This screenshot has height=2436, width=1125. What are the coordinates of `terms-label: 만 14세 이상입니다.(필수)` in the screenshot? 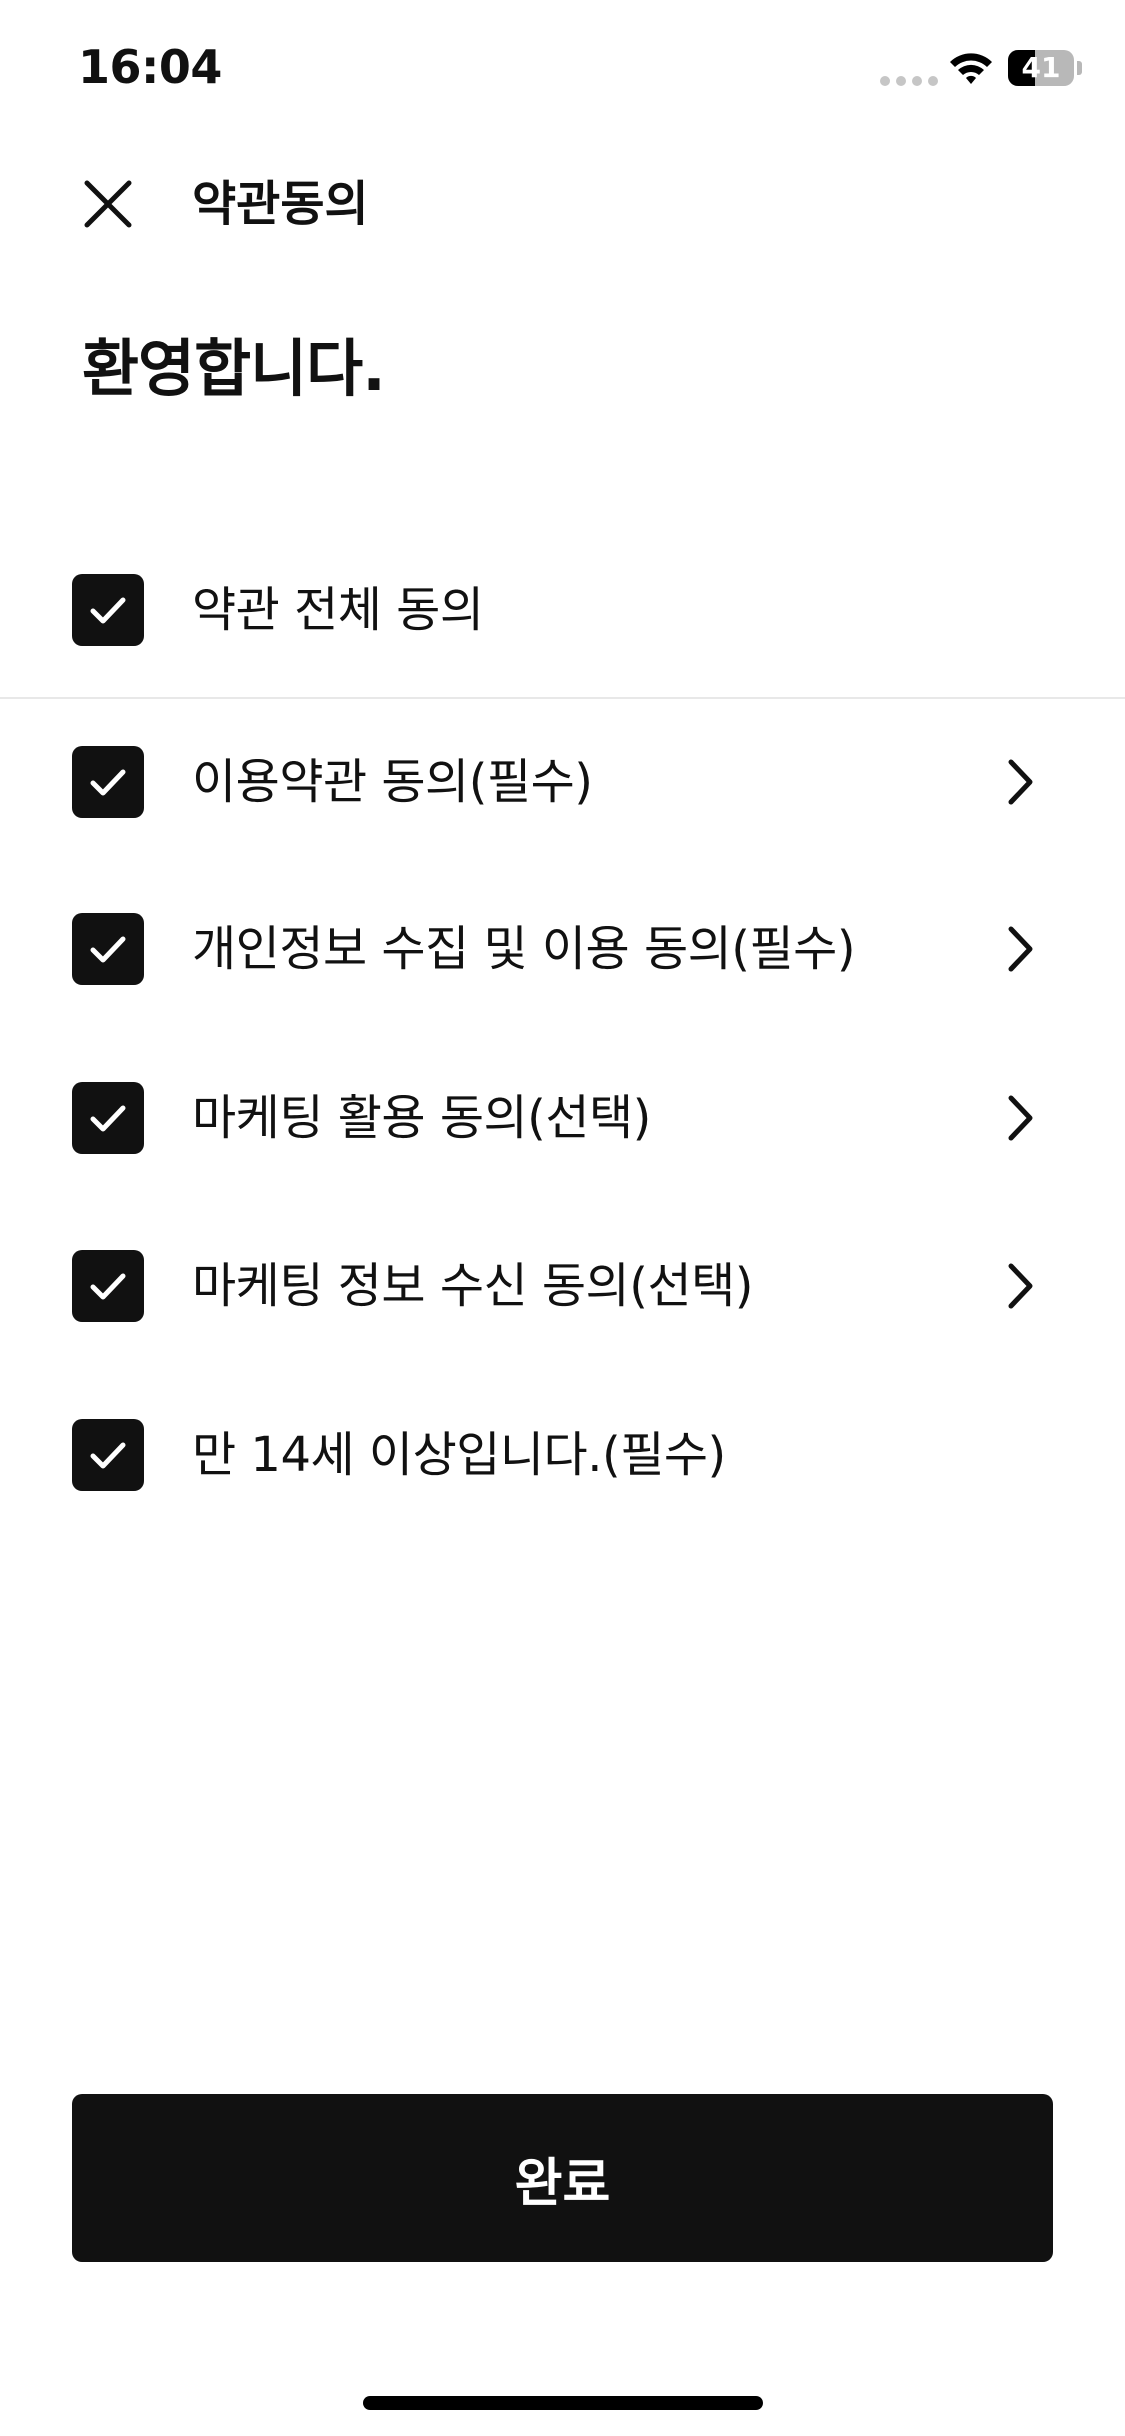 It's located at (459, 1455).